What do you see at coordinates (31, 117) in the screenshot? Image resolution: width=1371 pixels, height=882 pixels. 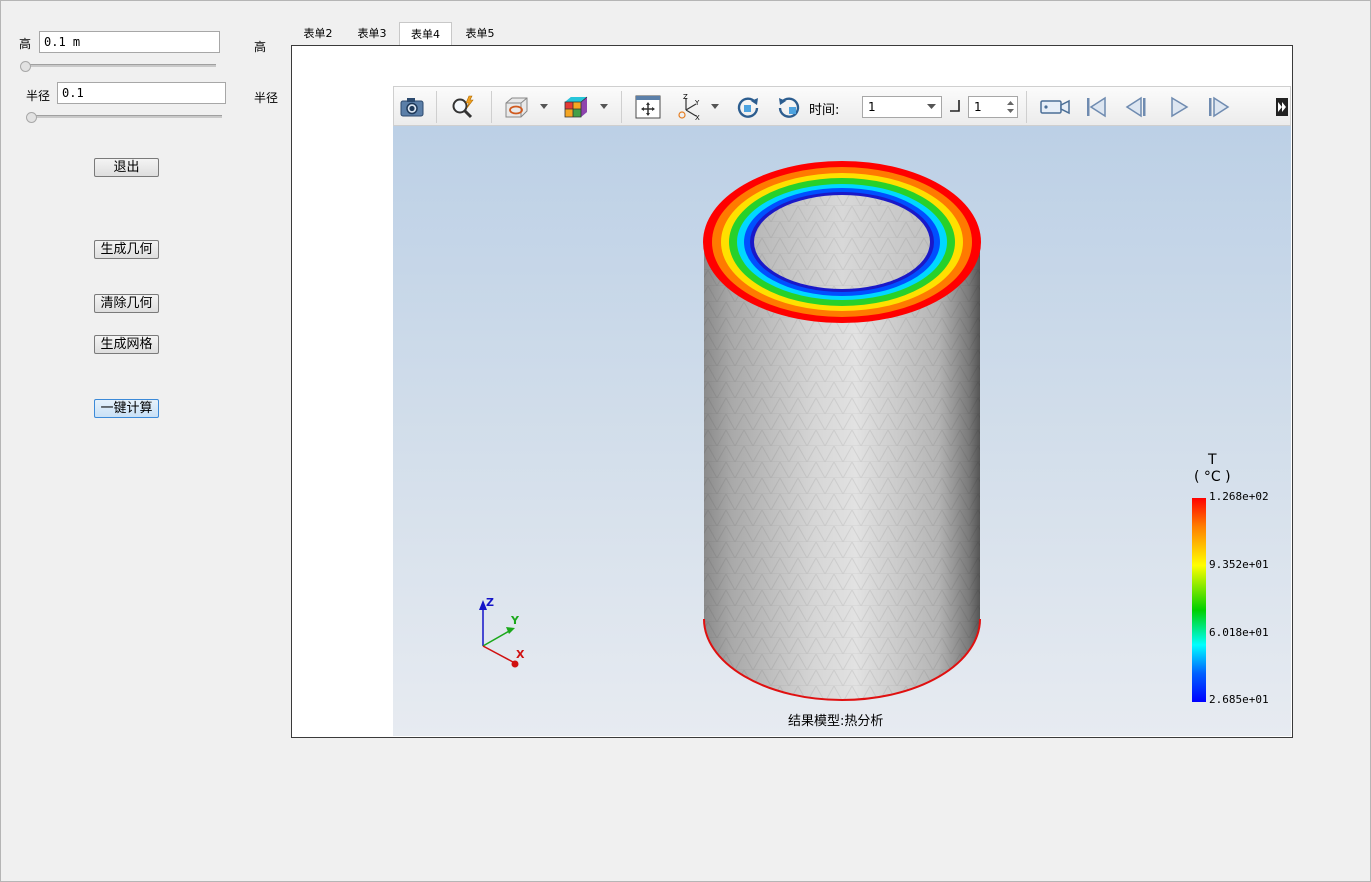 I see `radius-slider-handle` at bounding box center [31, 117].